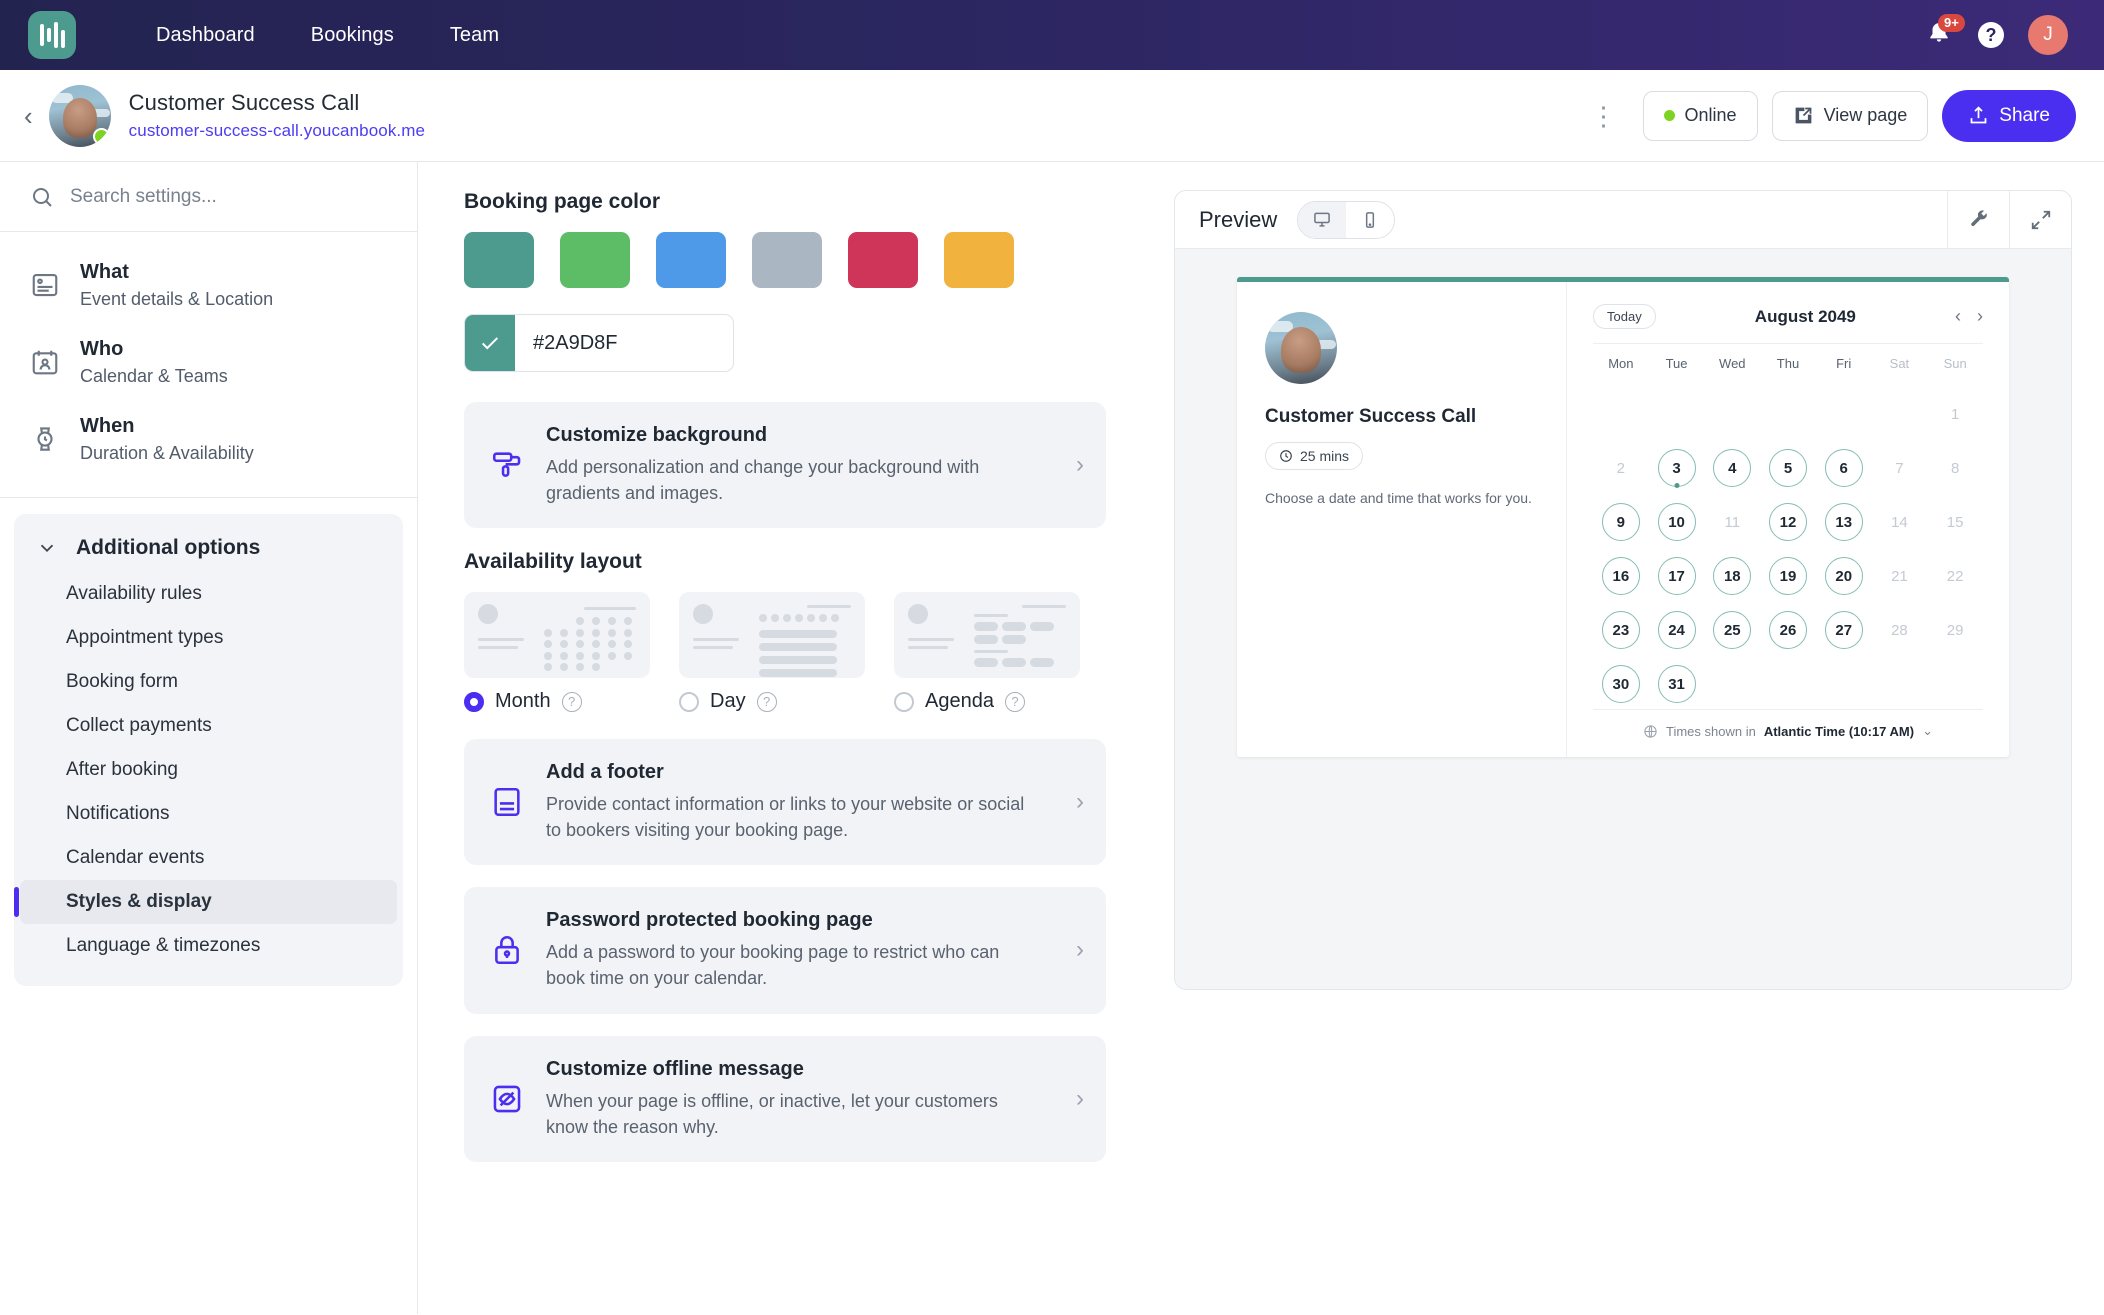 This screenshot has height=1315, width=2104. I want to click on layout-thumb-agenda, so click(987, 635).